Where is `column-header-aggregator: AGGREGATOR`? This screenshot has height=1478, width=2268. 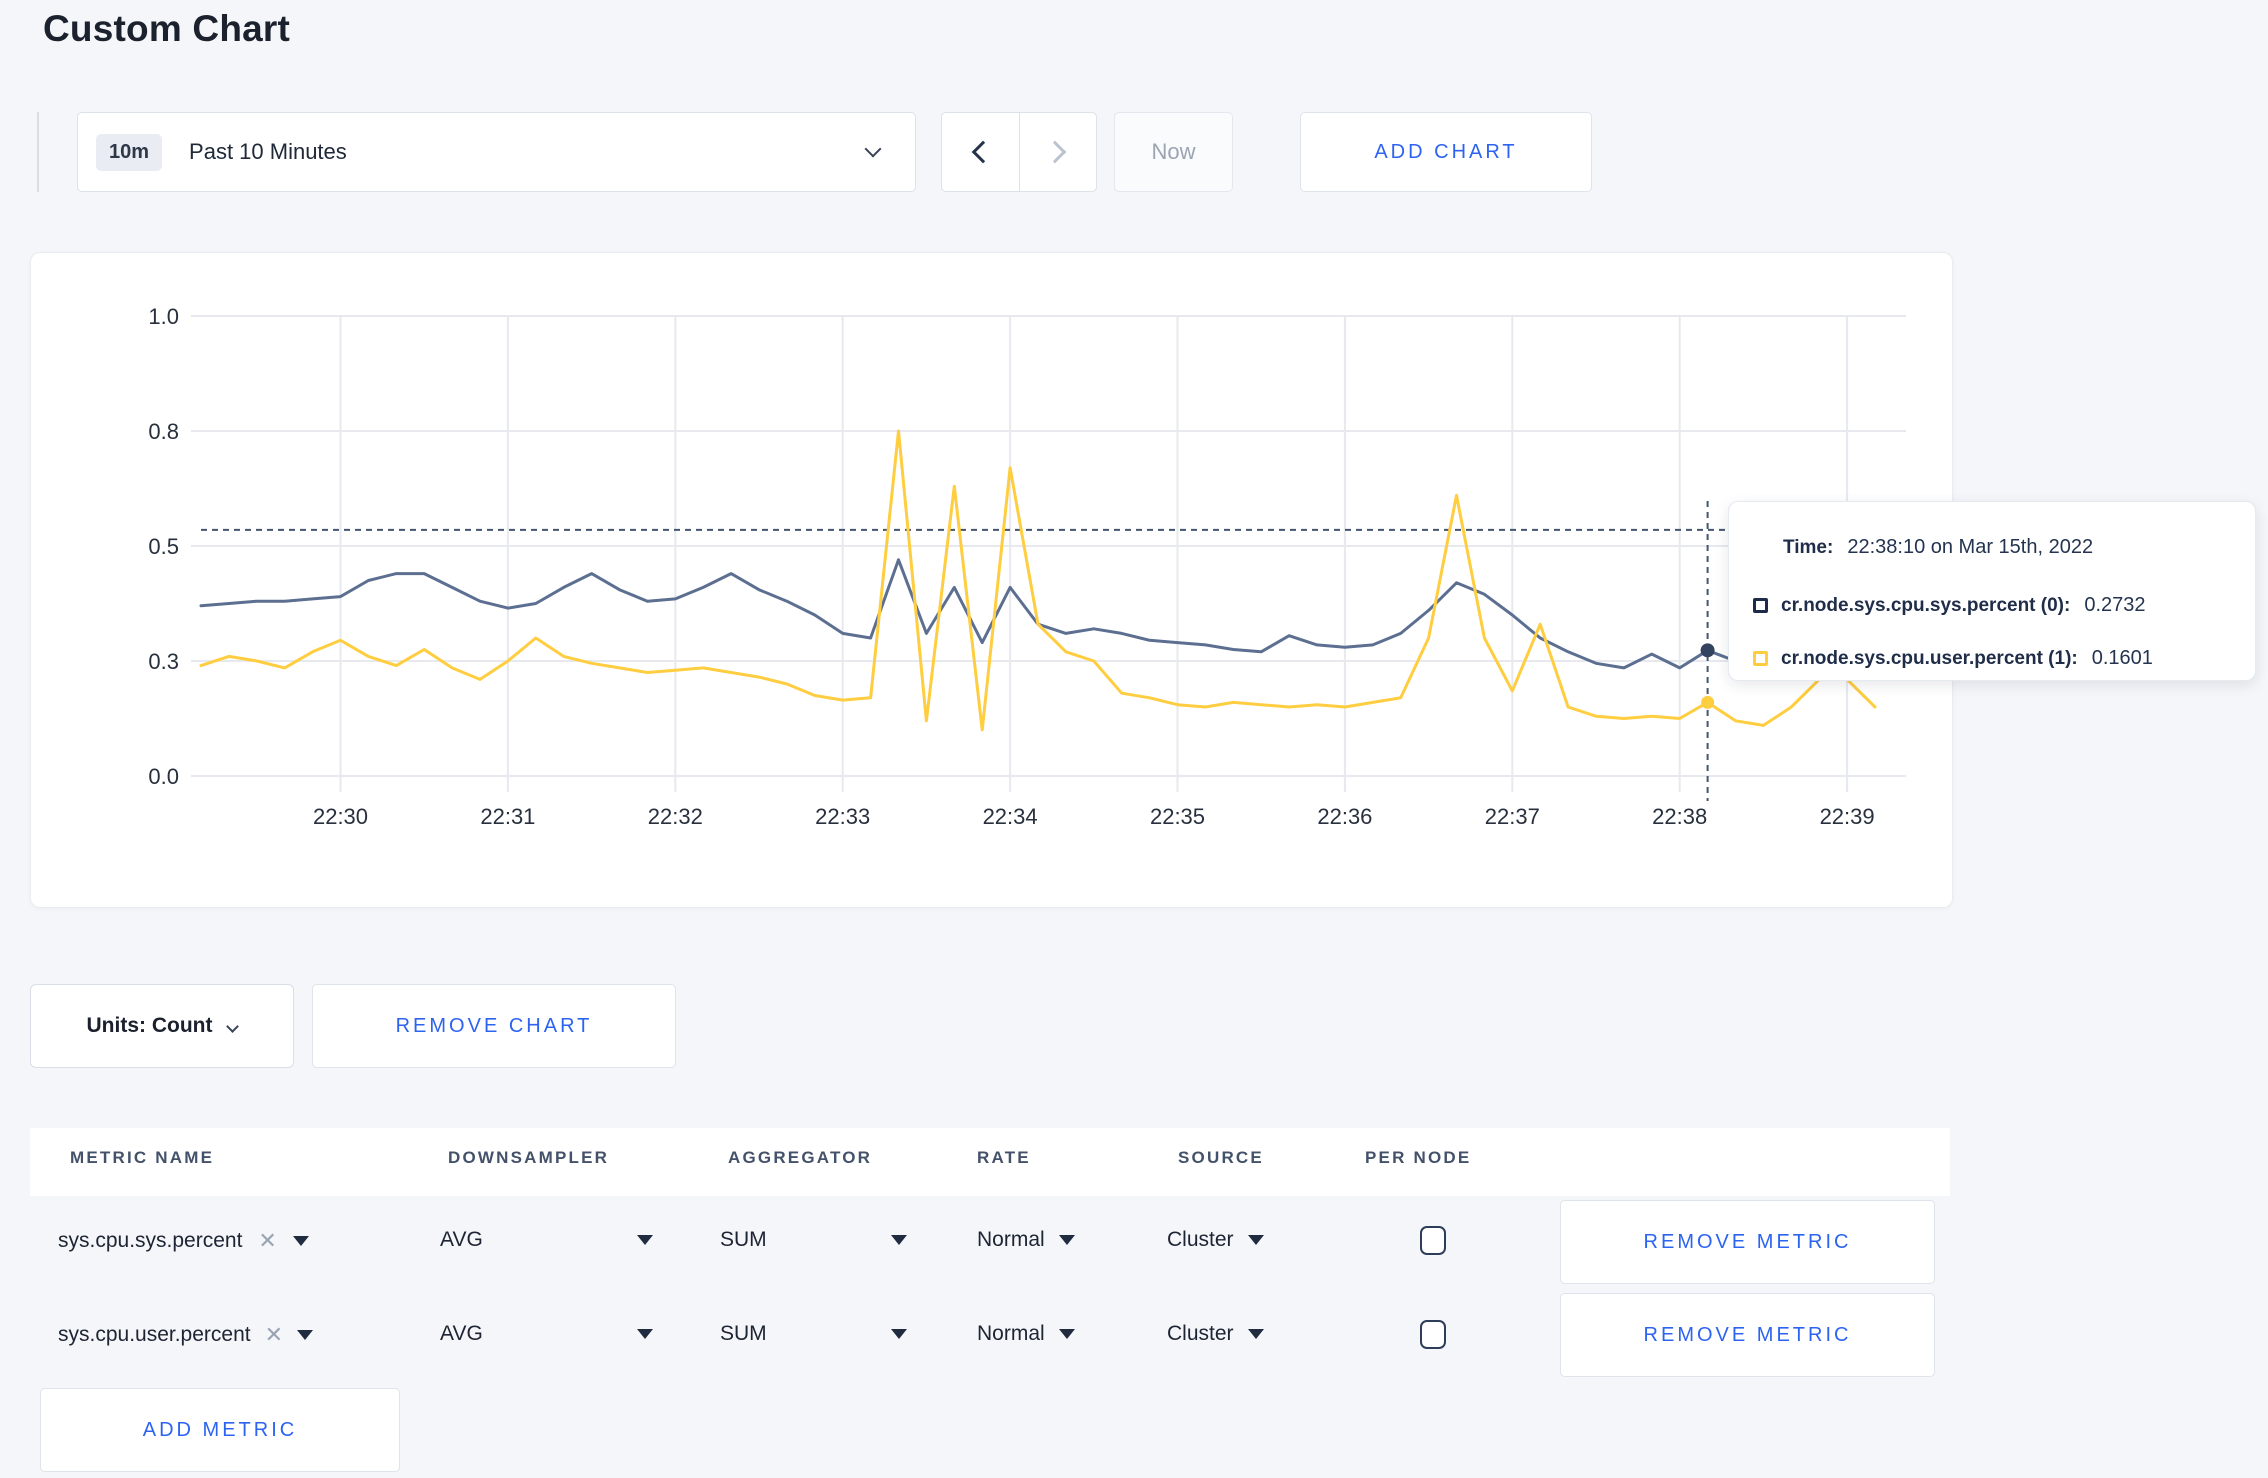 column-header-aggregator: AGGREGATOR is located at coordinates (800, 1157).